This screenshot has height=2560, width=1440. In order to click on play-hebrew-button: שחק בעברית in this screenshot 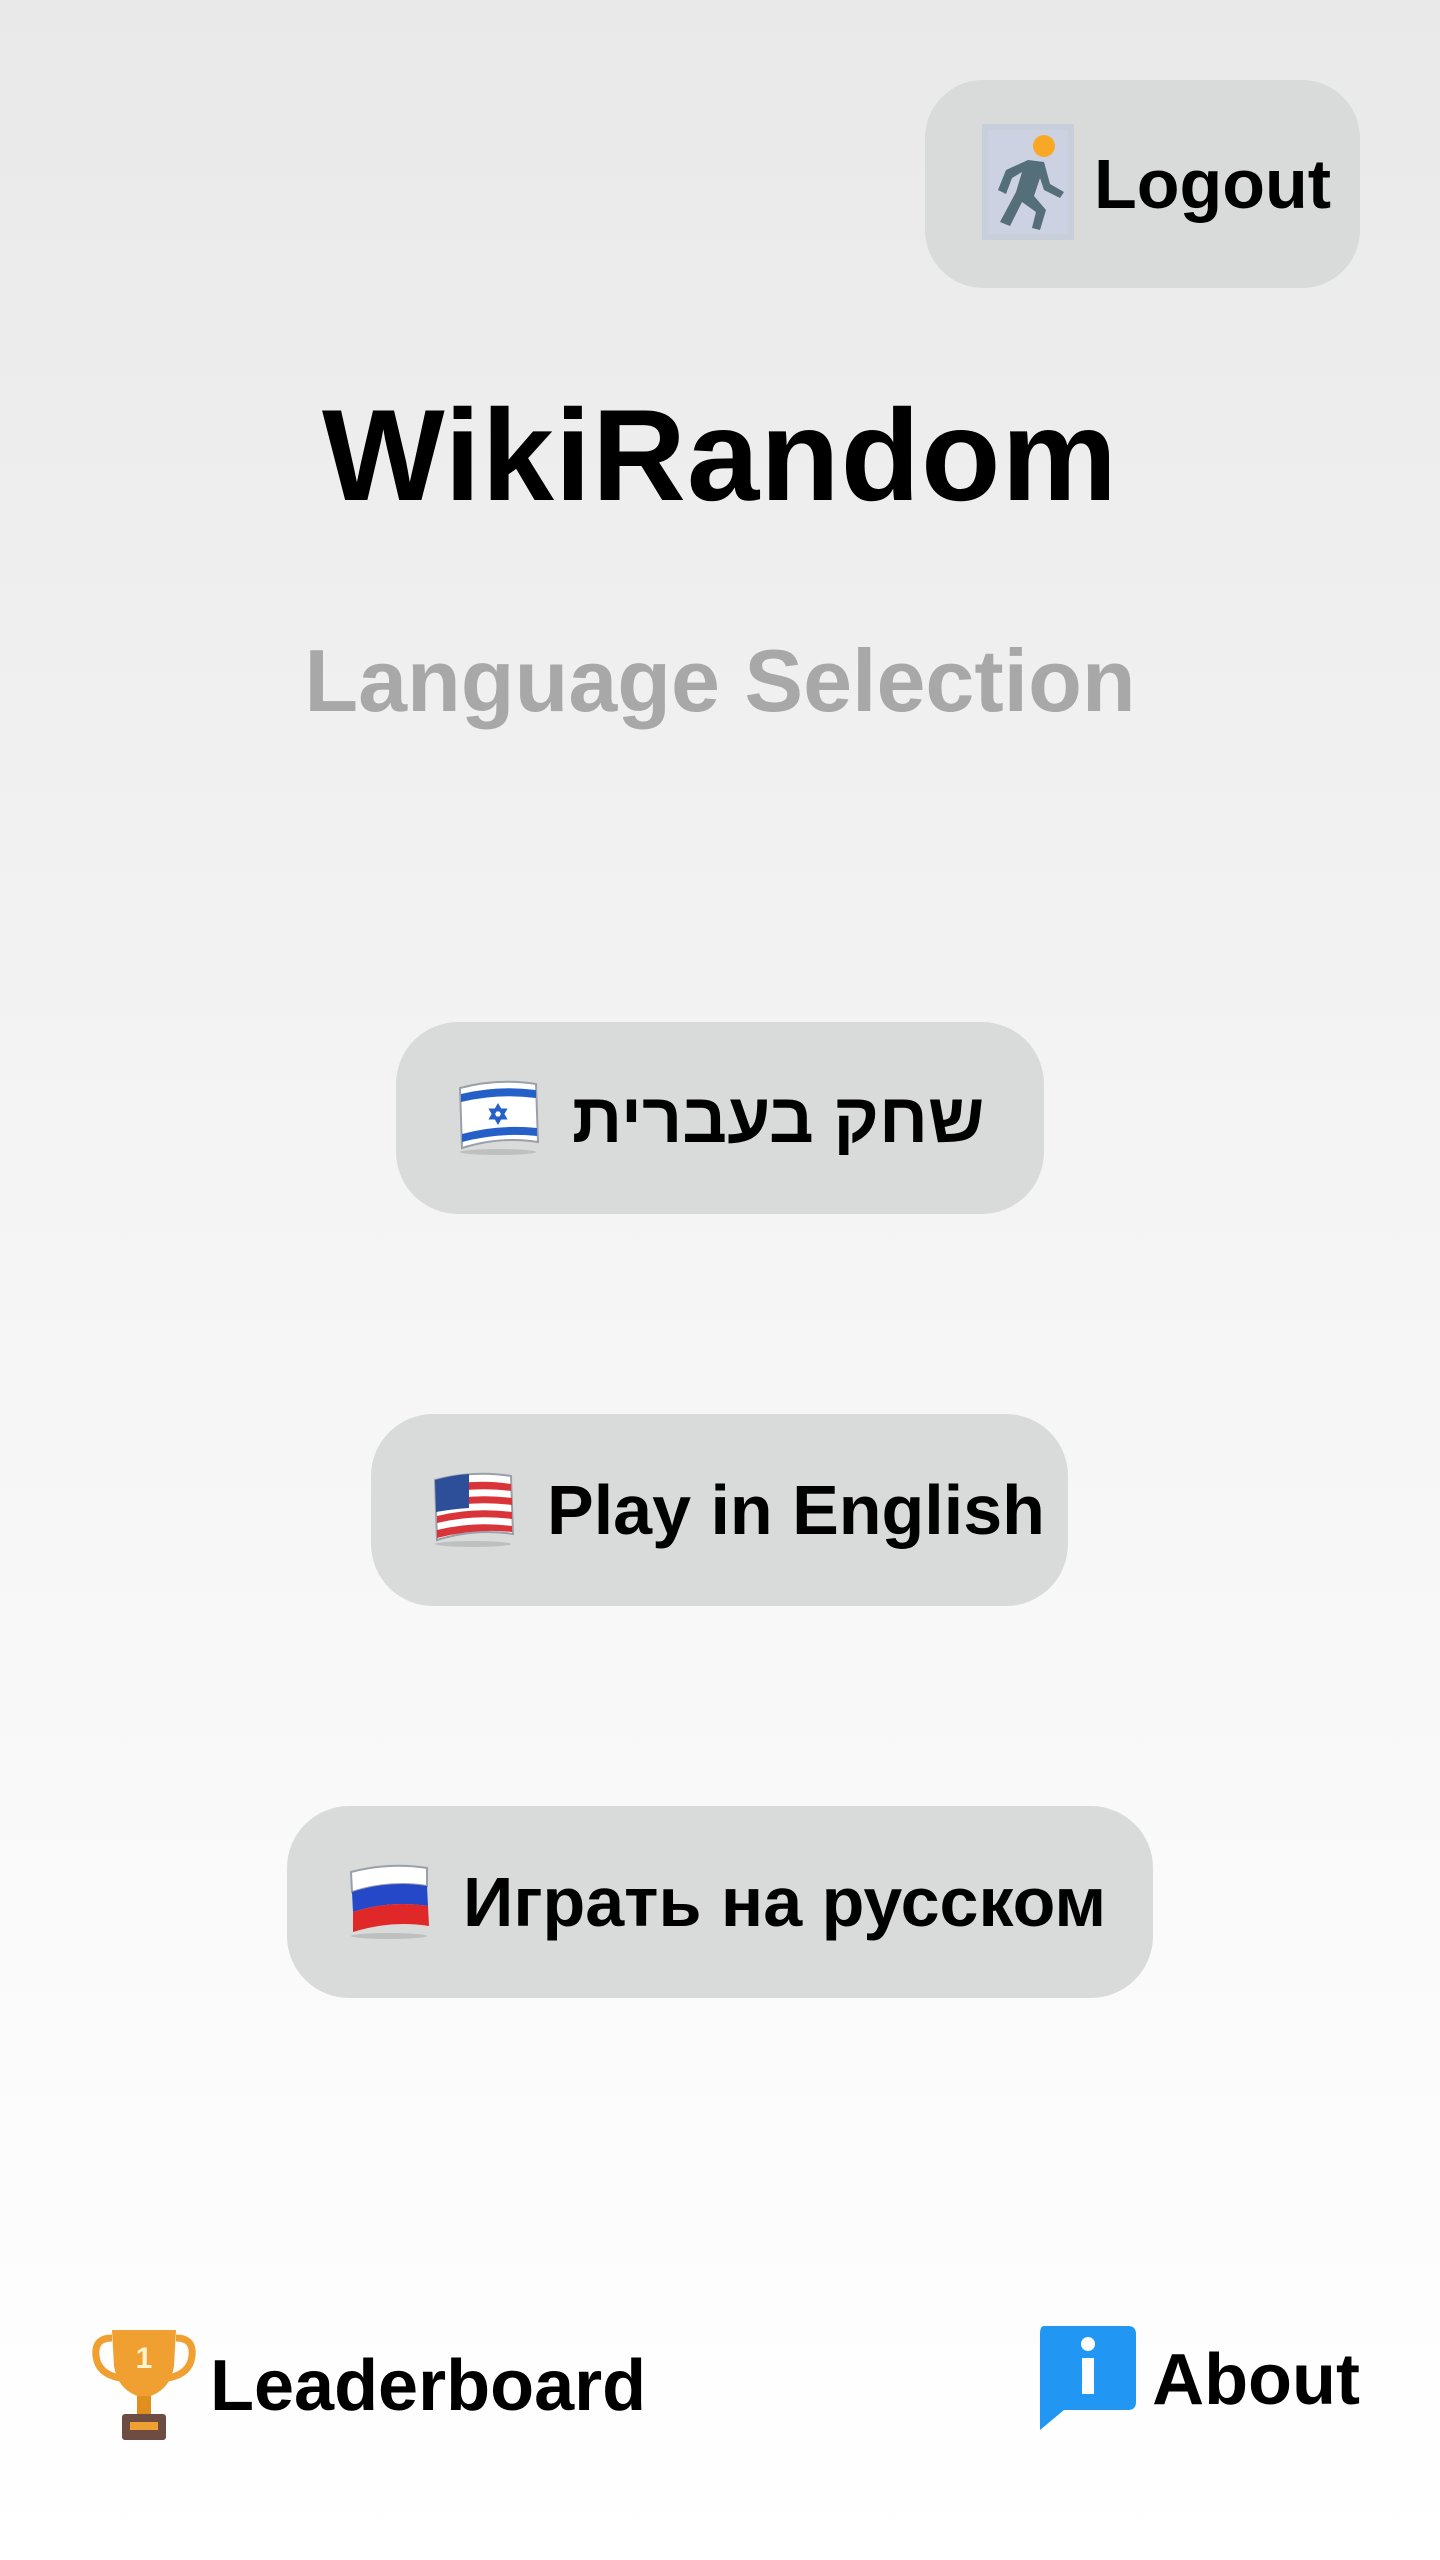, I will do `click(720, 1118)`.